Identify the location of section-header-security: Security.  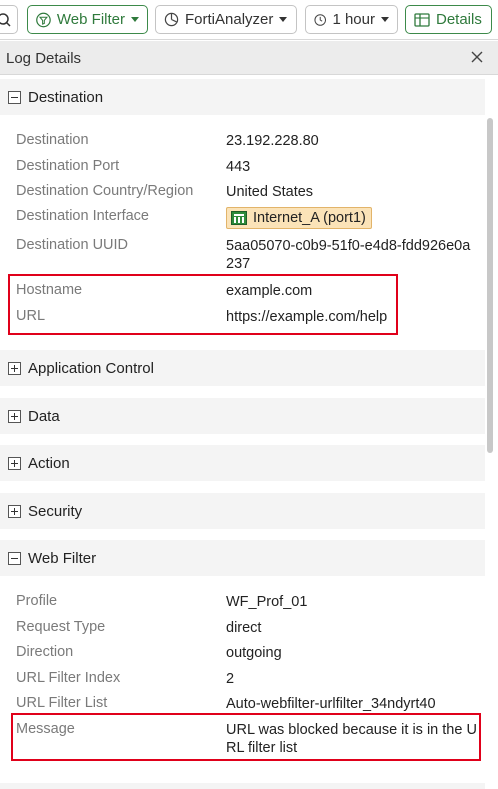
(242, 511).